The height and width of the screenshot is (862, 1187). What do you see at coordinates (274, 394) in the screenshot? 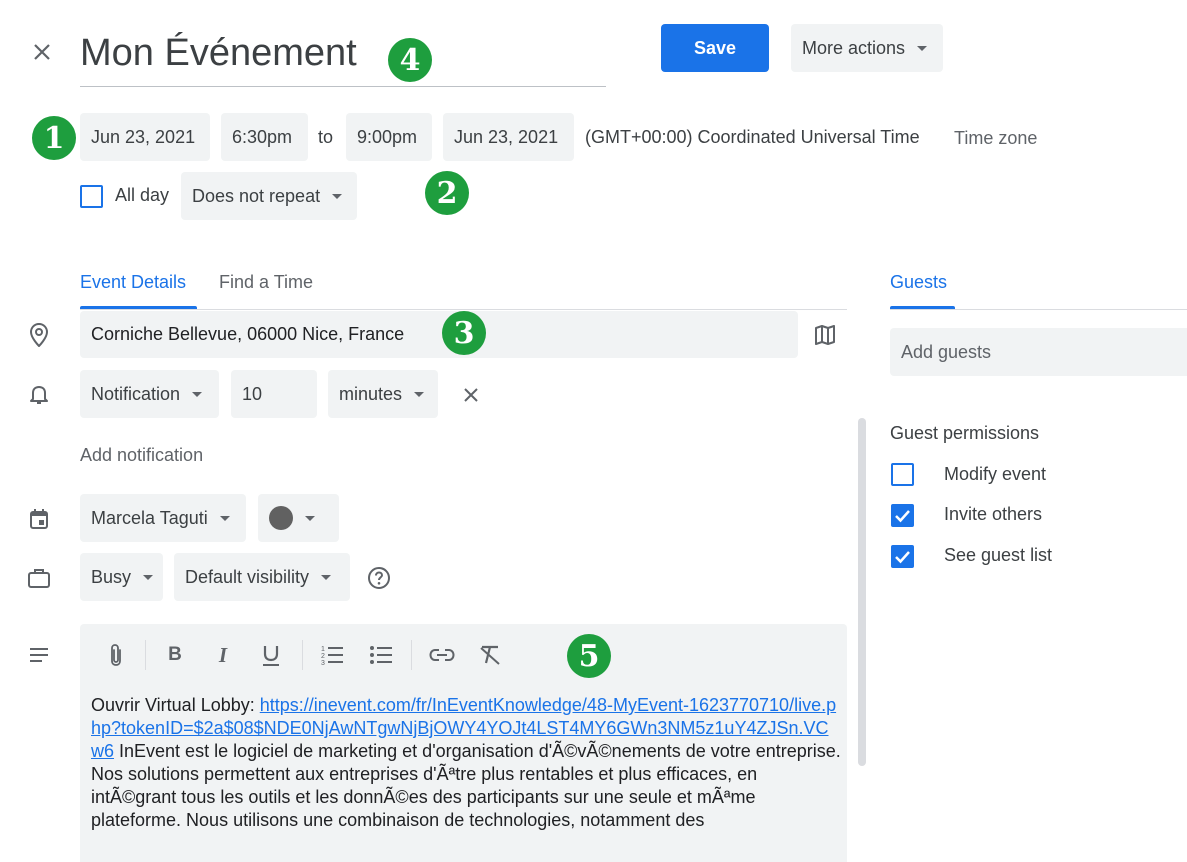
I see `notification-value-input: 10` at bounding box center [274, 394].